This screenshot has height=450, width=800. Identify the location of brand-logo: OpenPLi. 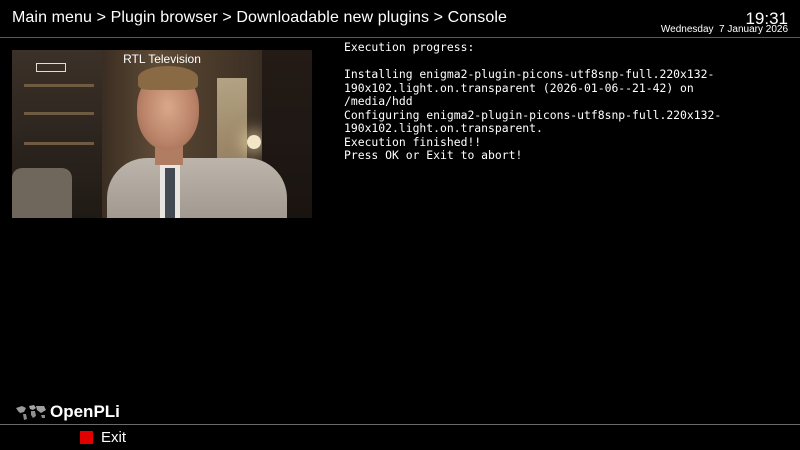
(67, 412).